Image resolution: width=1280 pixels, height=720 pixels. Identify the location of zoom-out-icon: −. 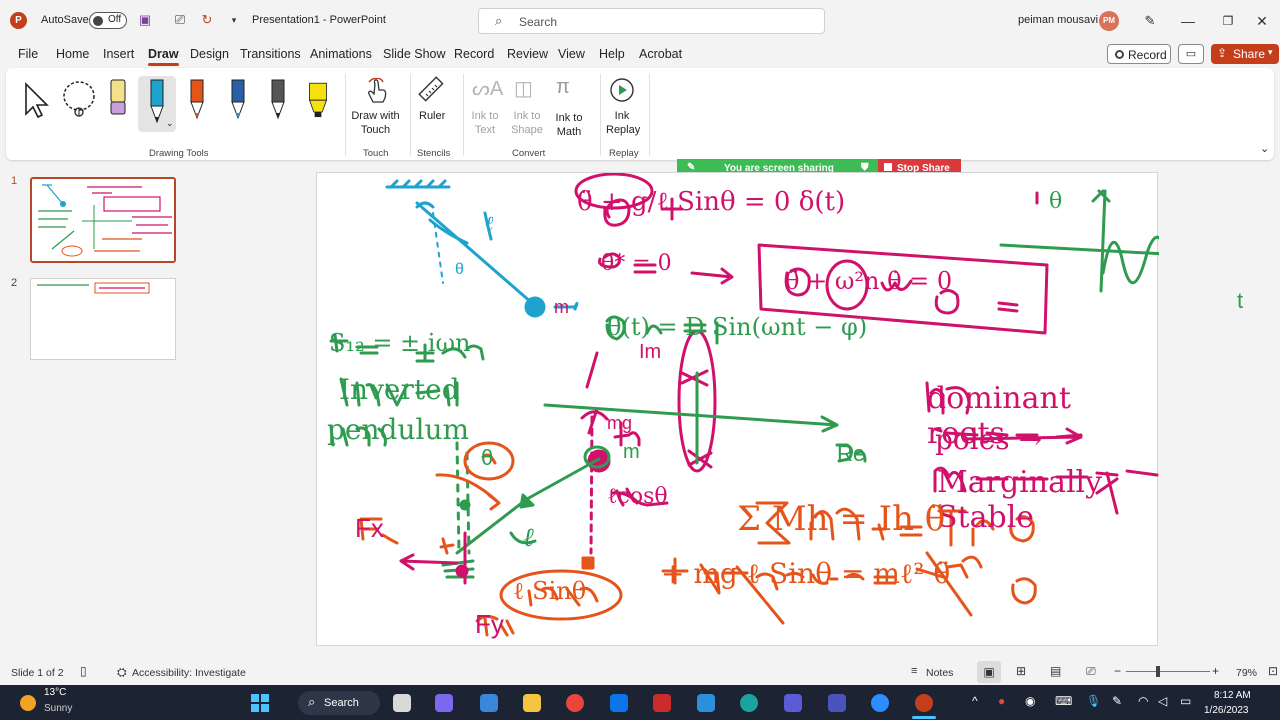
(1117, 671).